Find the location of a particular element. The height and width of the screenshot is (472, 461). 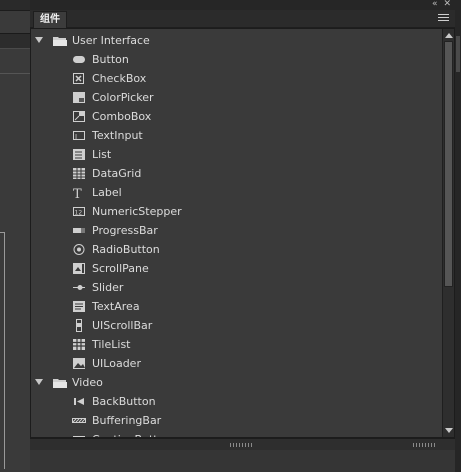

component-label: NumericStepper is located at coordinates (137, 211).